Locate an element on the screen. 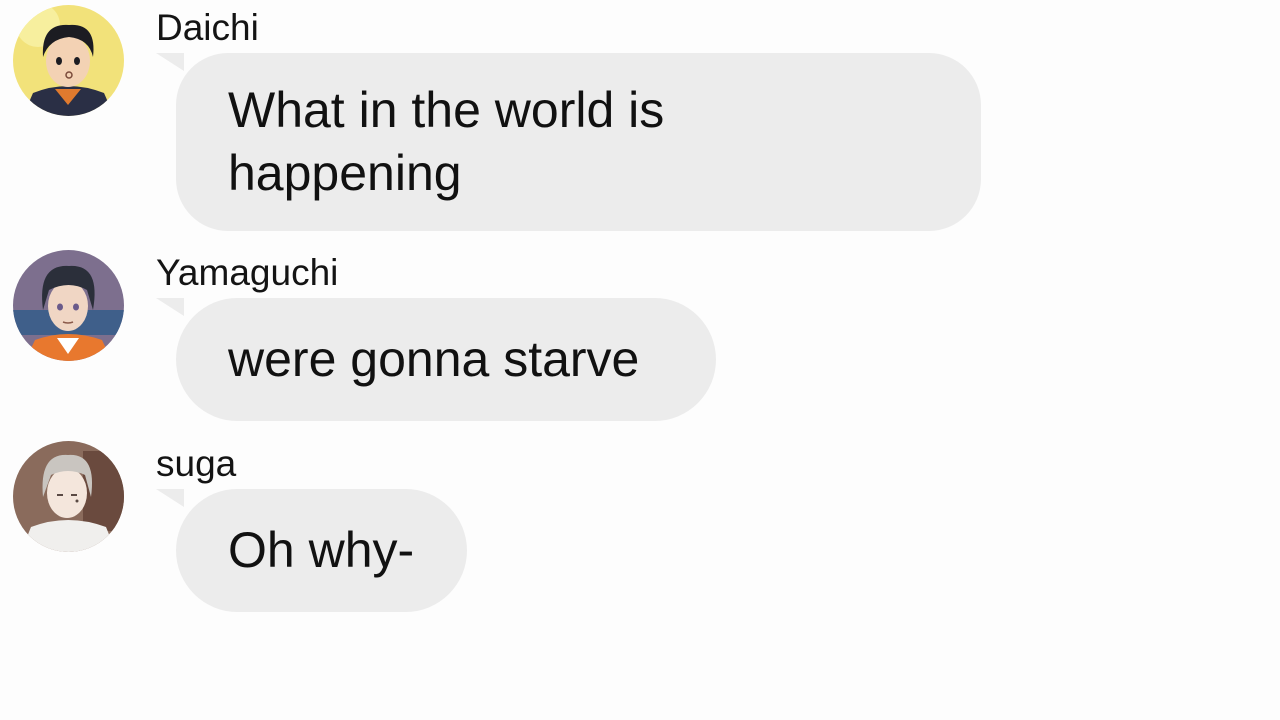  message-text: Oh why- is located at coordinates (321, 550).